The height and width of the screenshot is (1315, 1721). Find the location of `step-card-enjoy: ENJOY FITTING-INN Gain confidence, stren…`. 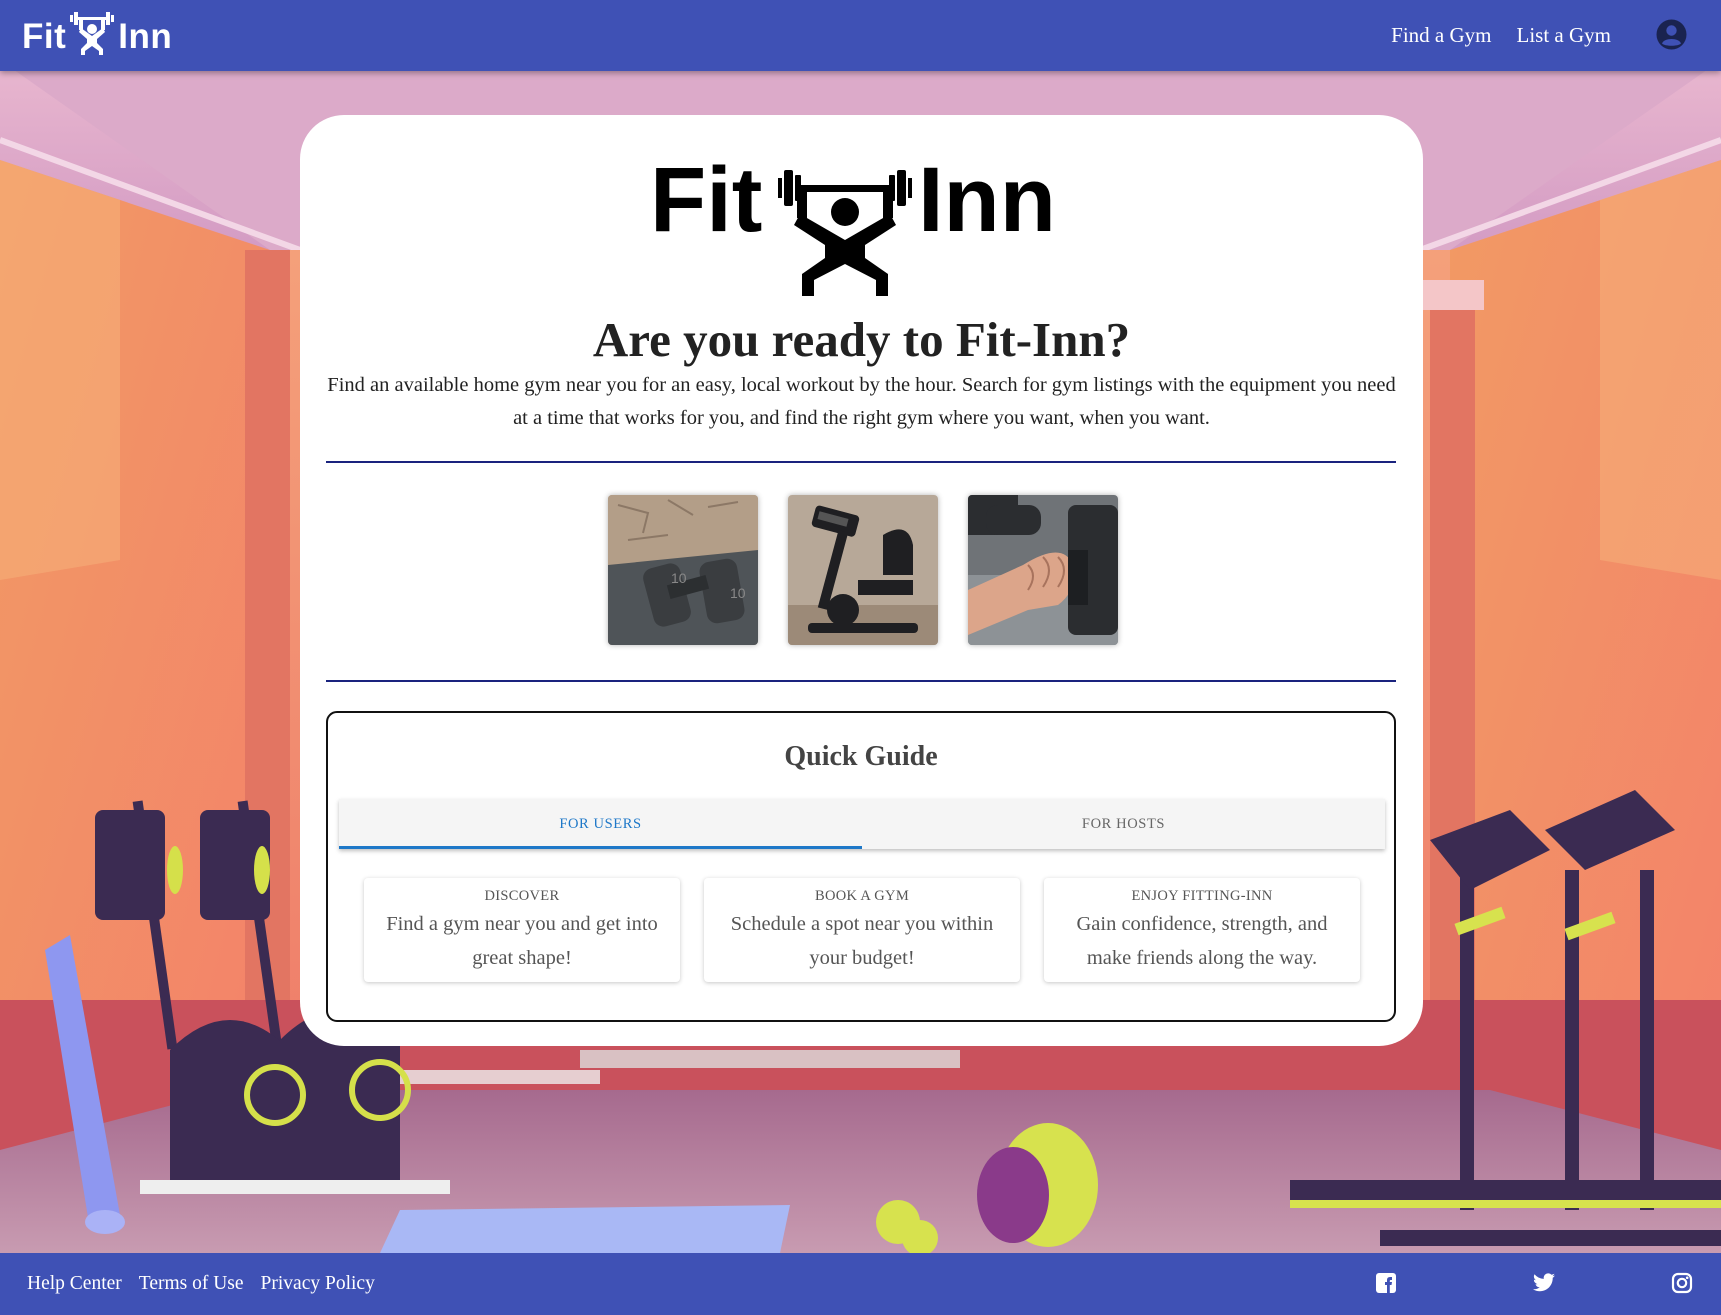

step-card-enjoy: ENJOY FITTING-INN Gain confidence, stren… is located at coordinates (1202, 930).